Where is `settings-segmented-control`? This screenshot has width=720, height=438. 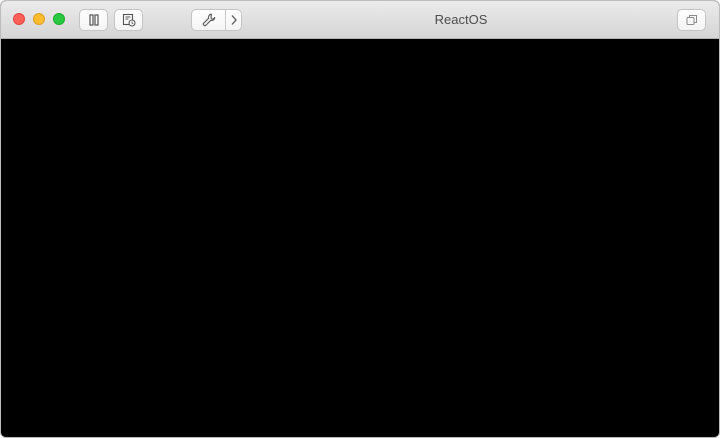
settings-segmented-control is located at coordinates (216, 20).